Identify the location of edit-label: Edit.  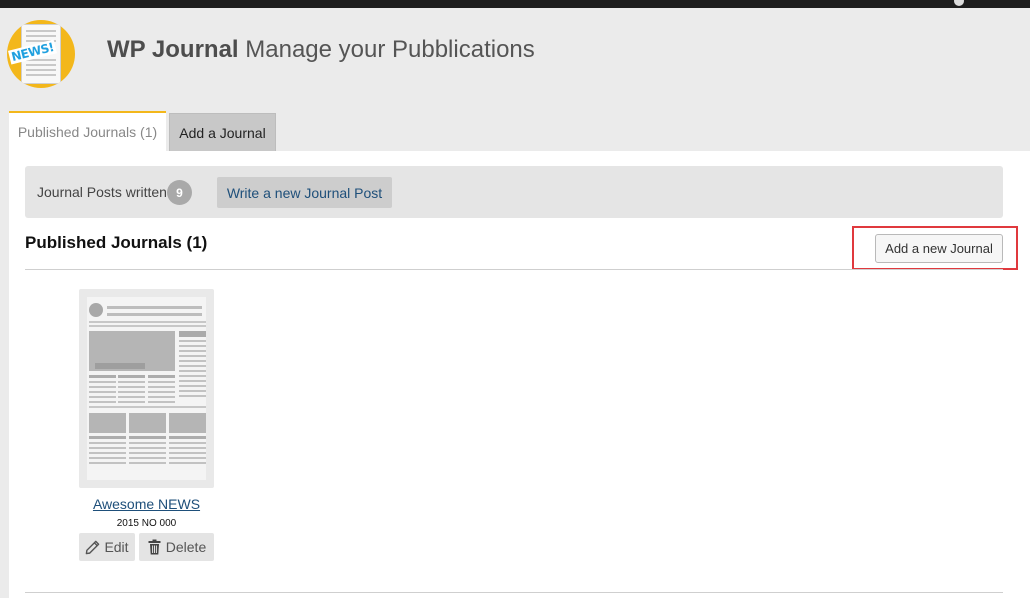
(116, 547).